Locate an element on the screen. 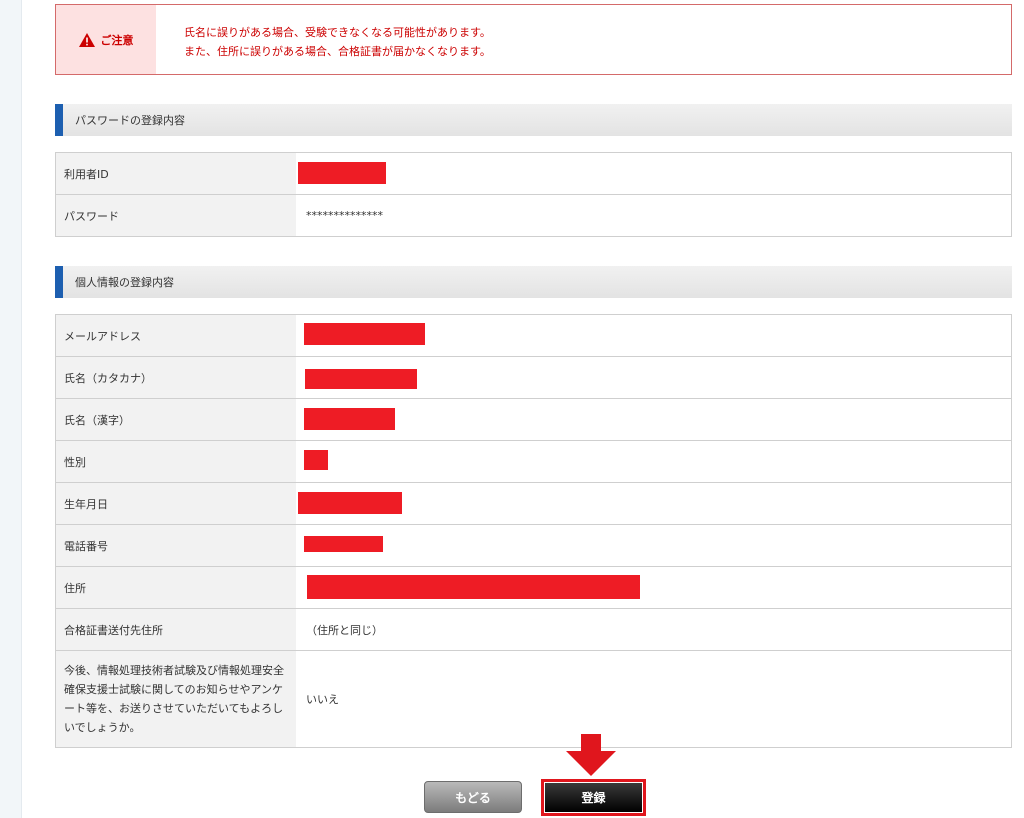 This screenshot has height=818, width=1024. password-section-header: パスワードの登録内容 is located at coordinates (533, 120).